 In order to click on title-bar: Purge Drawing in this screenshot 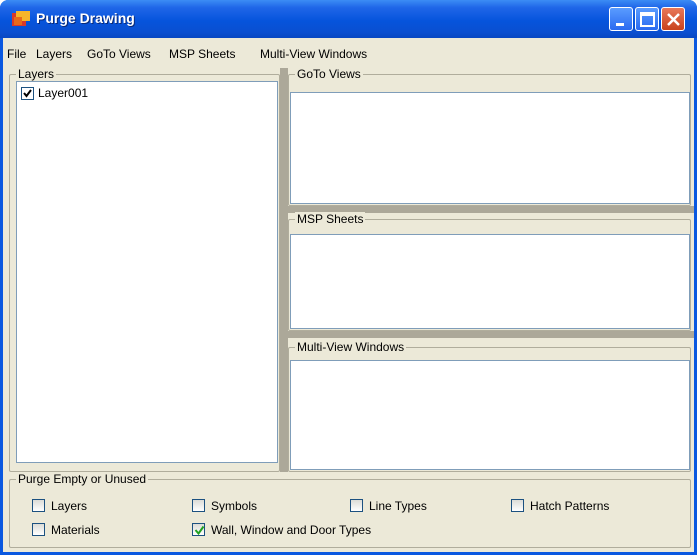, I will do `click(348, 19)`.